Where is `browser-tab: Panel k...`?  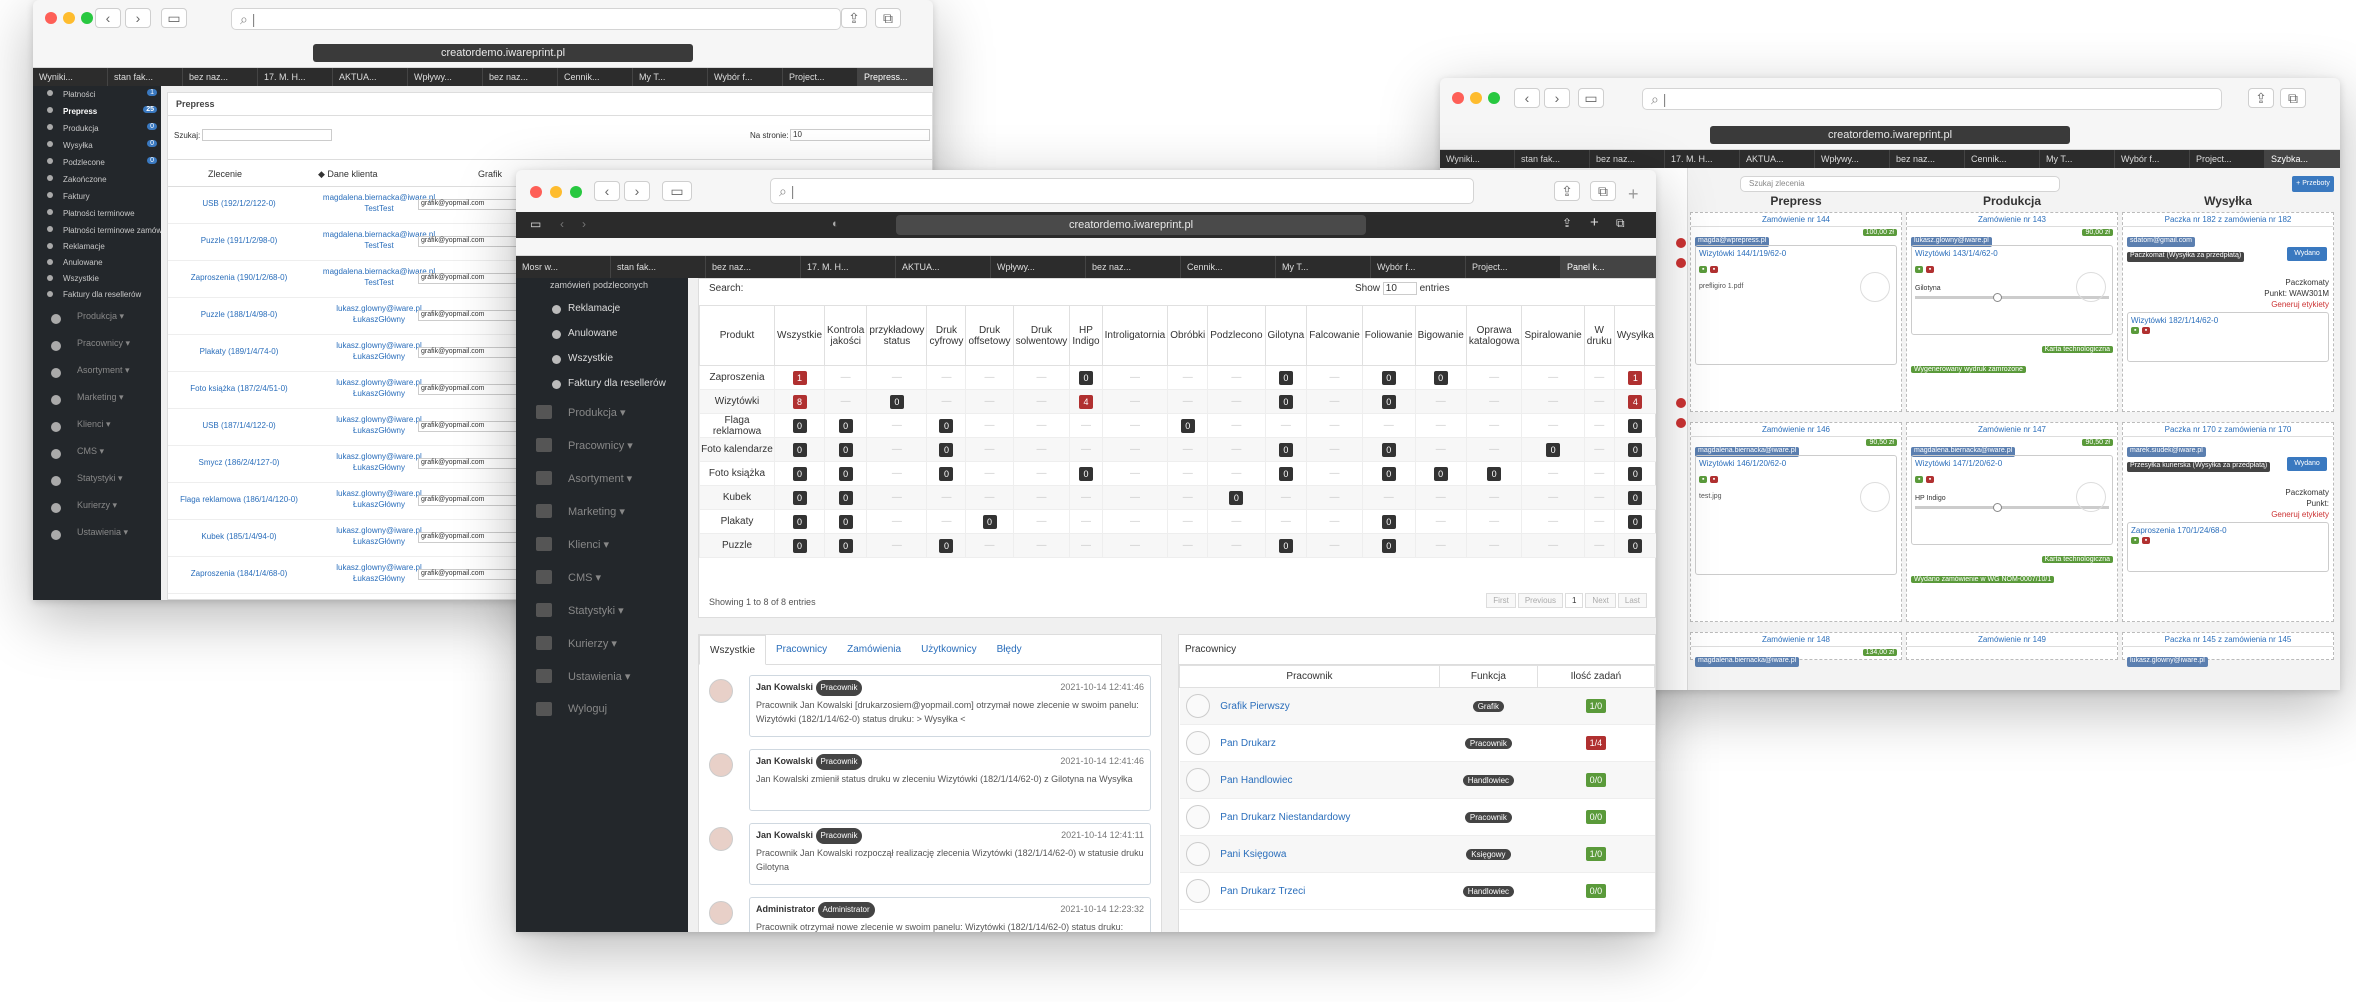 browser-tab: Panel k... is located at coordinates (1608, 267).